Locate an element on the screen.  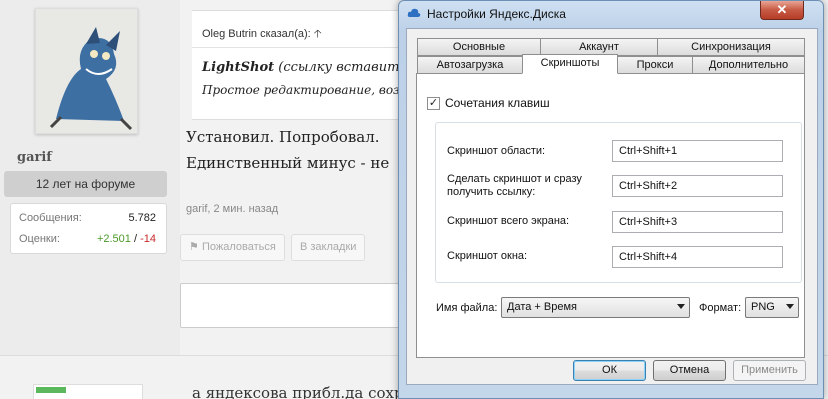
ratings-label: Оценки: is located at coordinates (39, 239).